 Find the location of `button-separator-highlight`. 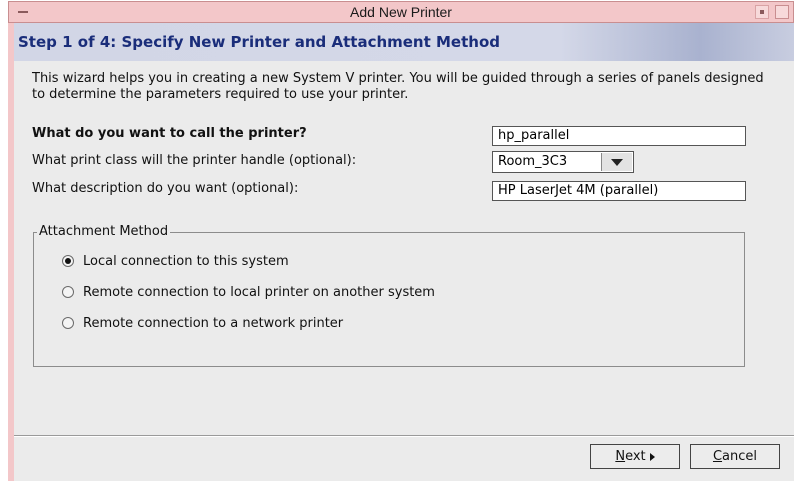

button-separator-highlight is located at coordinates (404, 436).